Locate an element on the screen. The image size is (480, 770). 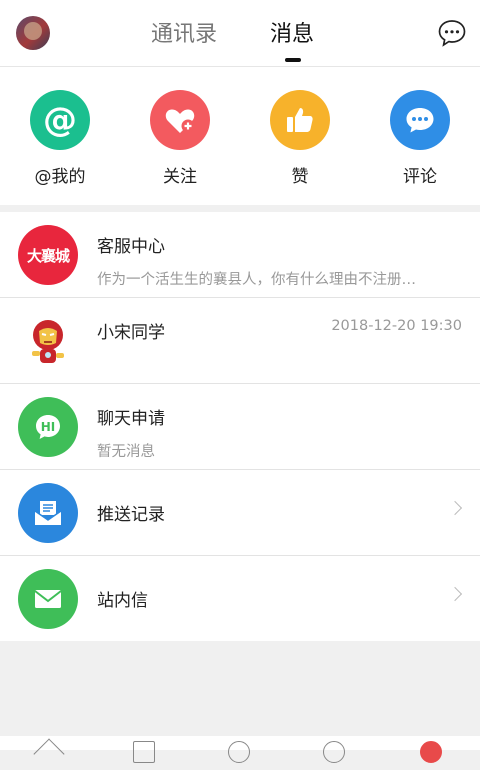
thumbs-up-icon is located at coordinates (300, 120).